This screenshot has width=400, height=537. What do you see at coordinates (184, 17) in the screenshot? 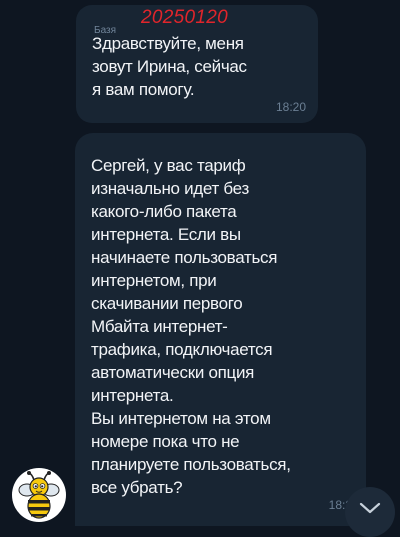
I see `date-stamp: 20250120` at bounding box center [184, 17].